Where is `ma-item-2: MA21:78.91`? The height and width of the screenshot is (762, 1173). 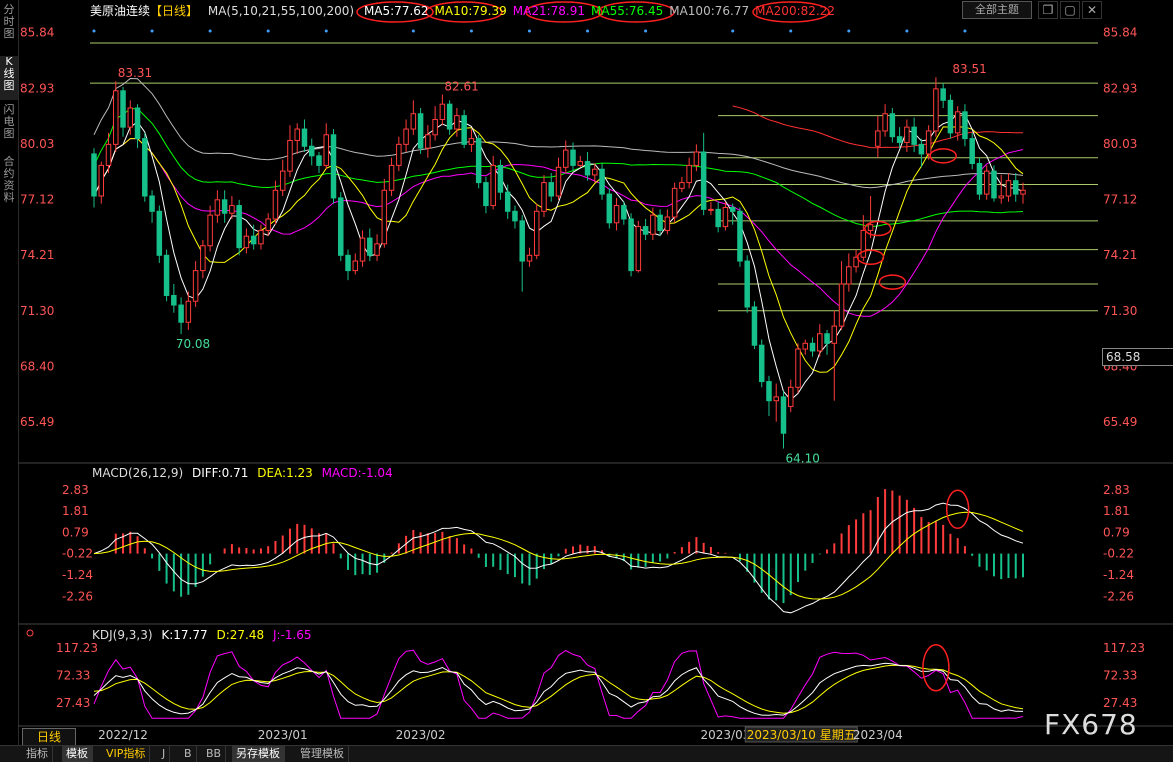 ma-item-2: MA21:78.91 is located at coordinates (548, 11).